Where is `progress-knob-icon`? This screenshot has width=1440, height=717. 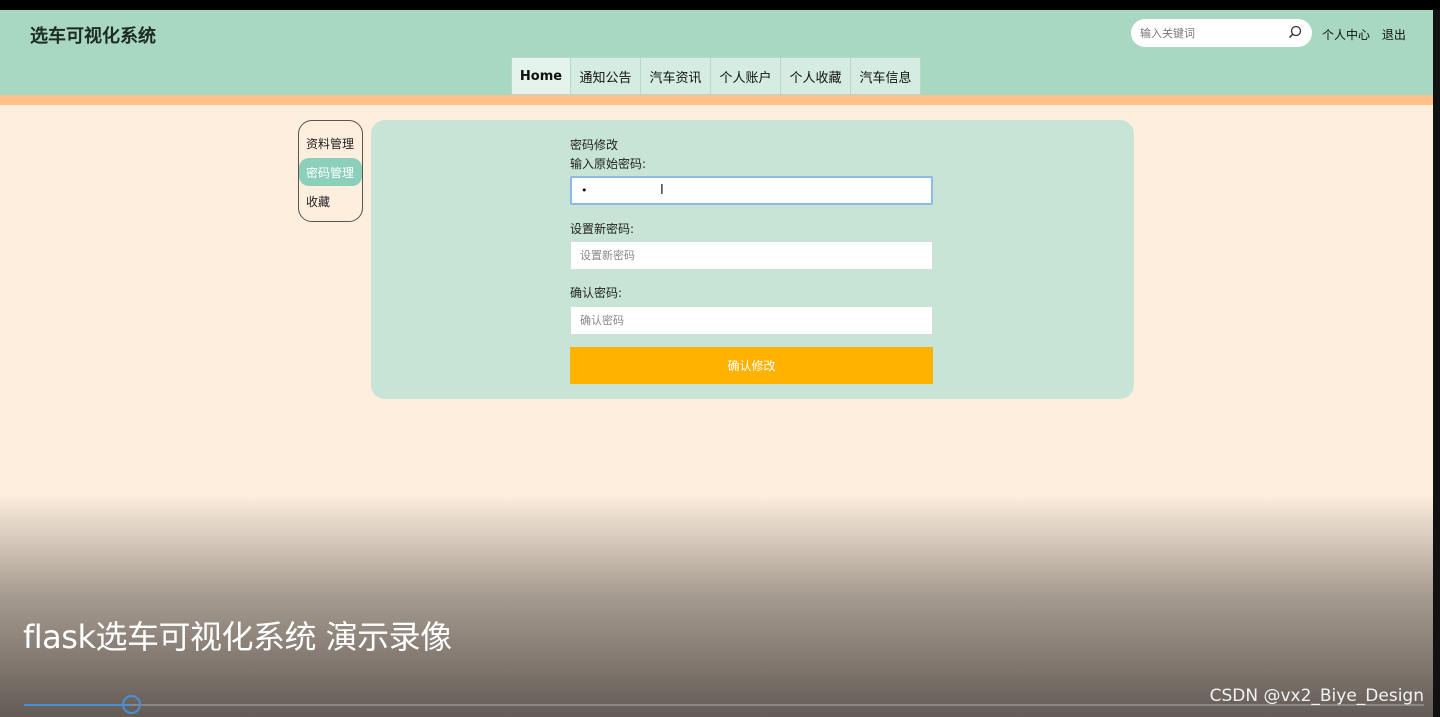
progress-knob-icon is located at coordinates (131, 704).